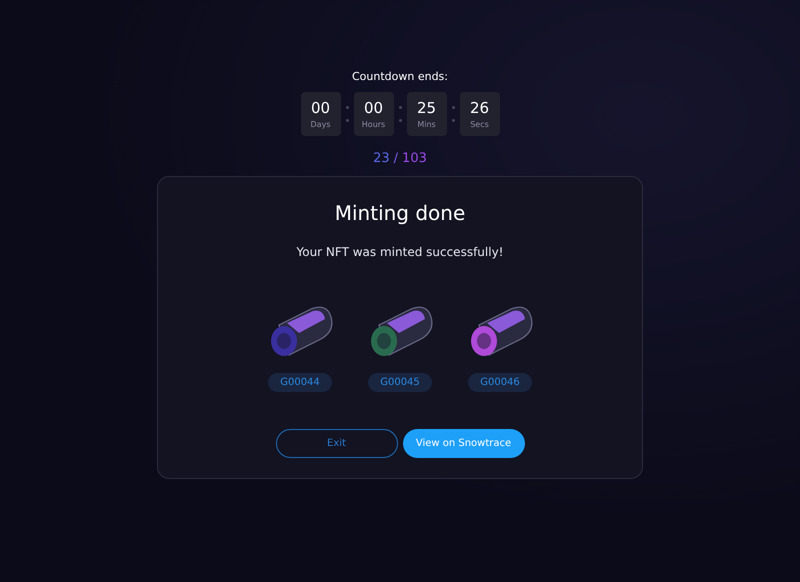 The image size is (800, 582). What do you see at coordinates (463, 443) in the screenshot?
I see `view-button: View on Snowtrace` at bounding box center [463, 443].